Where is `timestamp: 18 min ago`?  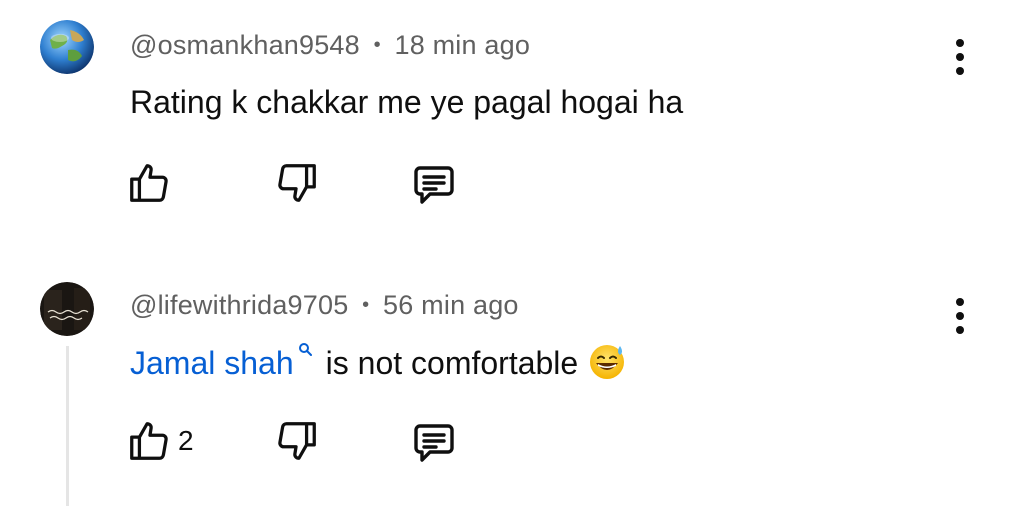 timestamp: 18 min ago is located at coordinates (462, 45).